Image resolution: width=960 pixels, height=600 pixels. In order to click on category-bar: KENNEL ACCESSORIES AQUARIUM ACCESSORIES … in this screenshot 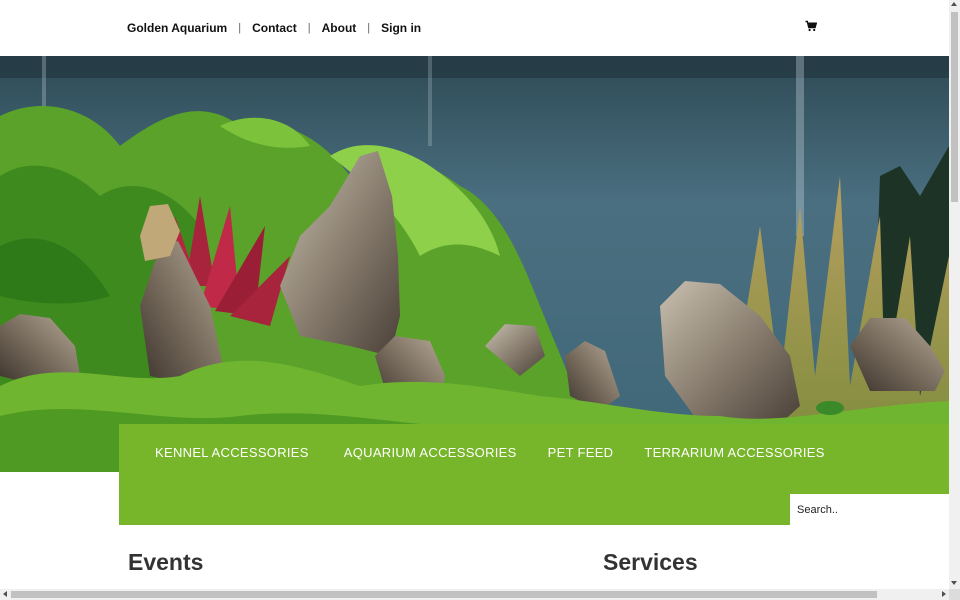, I will do `click(534, 474)`.